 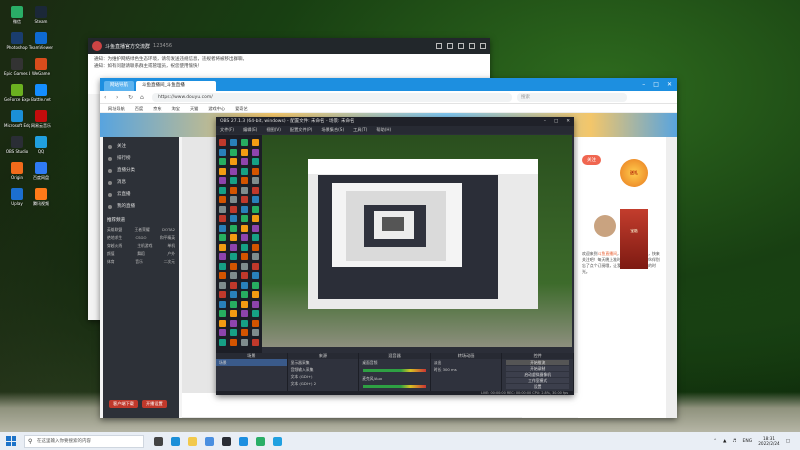 I want to click on source-item: 音频输入采集, so click(x=323, y=369).